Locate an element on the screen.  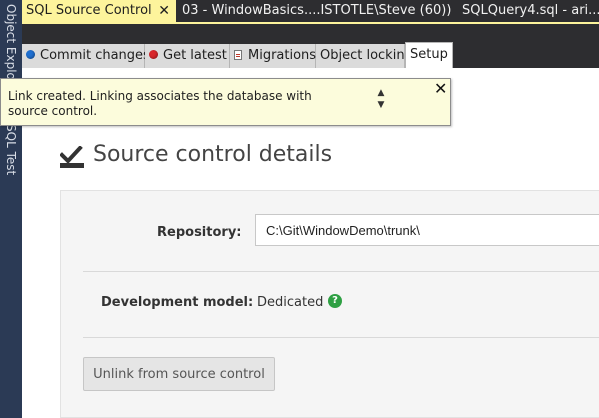
doc-tab-sql-source-control: SQL Source Control ✕ is located at coordinates (99, 11).